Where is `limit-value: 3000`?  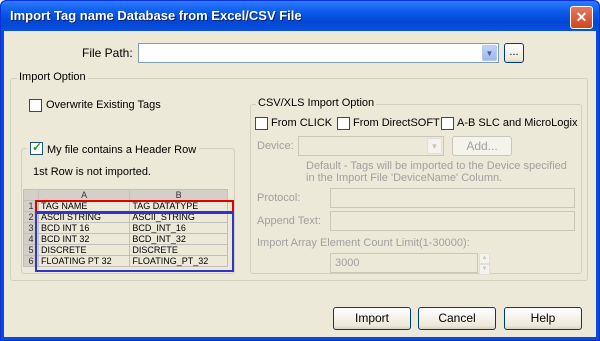
limit-value: 3000 is located at coordinates (347, 263).